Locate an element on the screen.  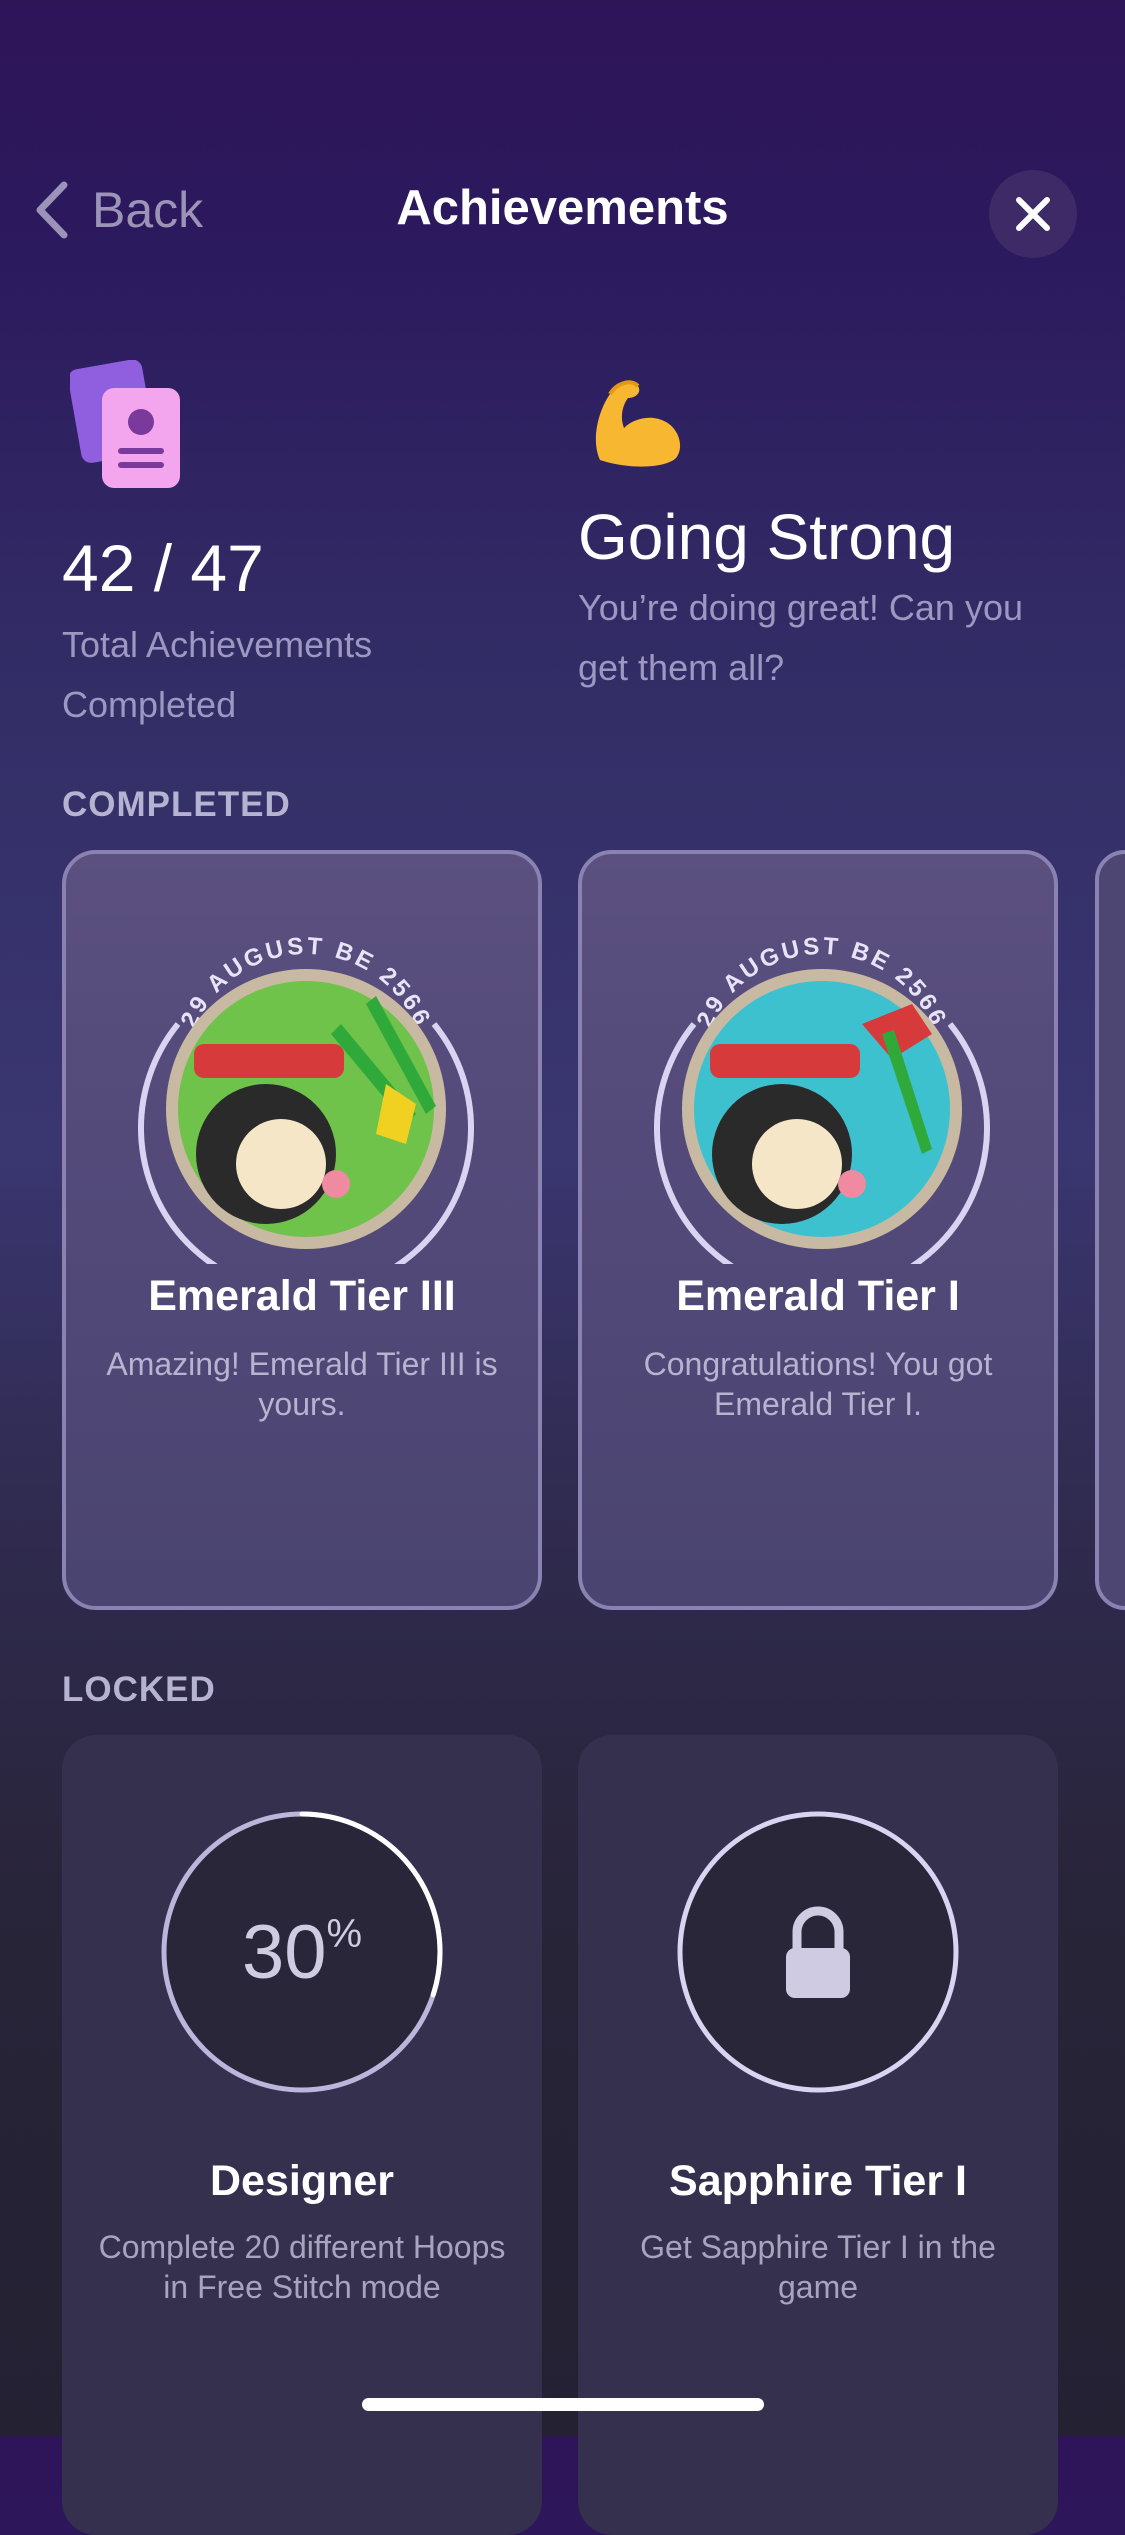
progress-percent: 30% is located at coordinates (302, 1952).